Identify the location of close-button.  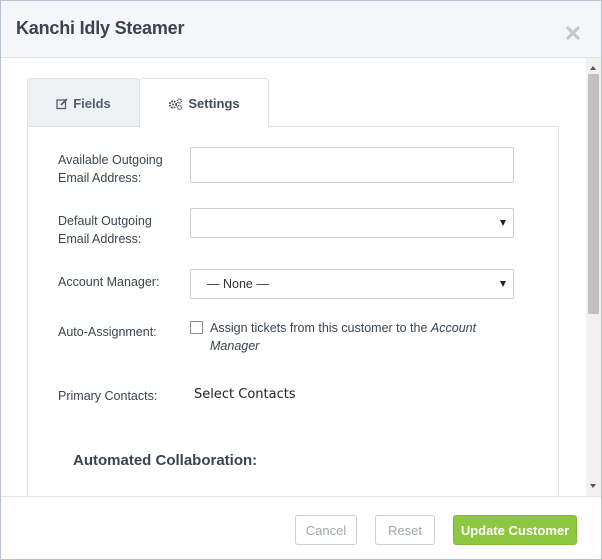
(573, 33).